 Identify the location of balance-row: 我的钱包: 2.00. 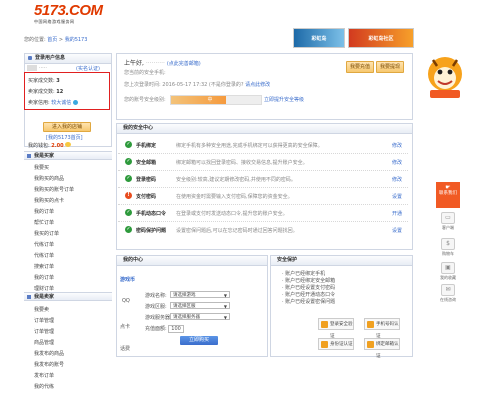
(50, 145).